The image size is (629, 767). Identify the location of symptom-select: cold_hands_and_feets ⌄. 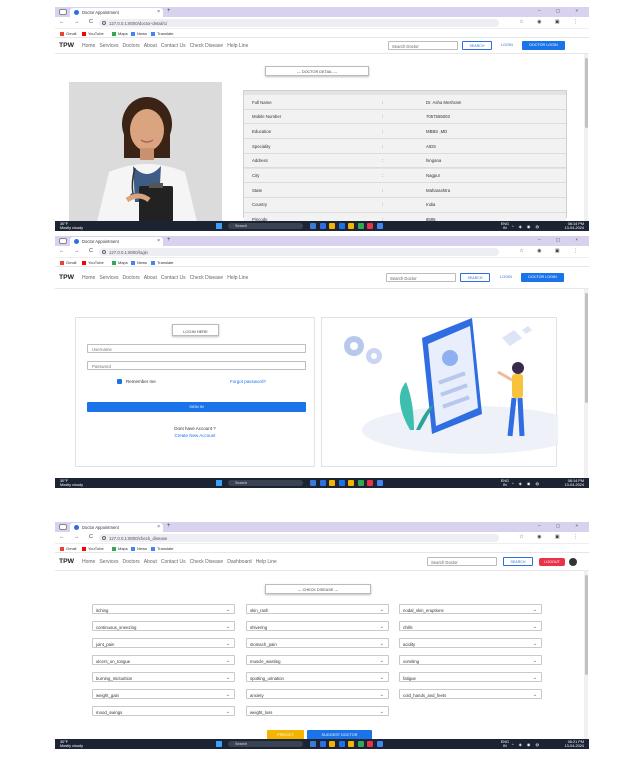
(470, 694).